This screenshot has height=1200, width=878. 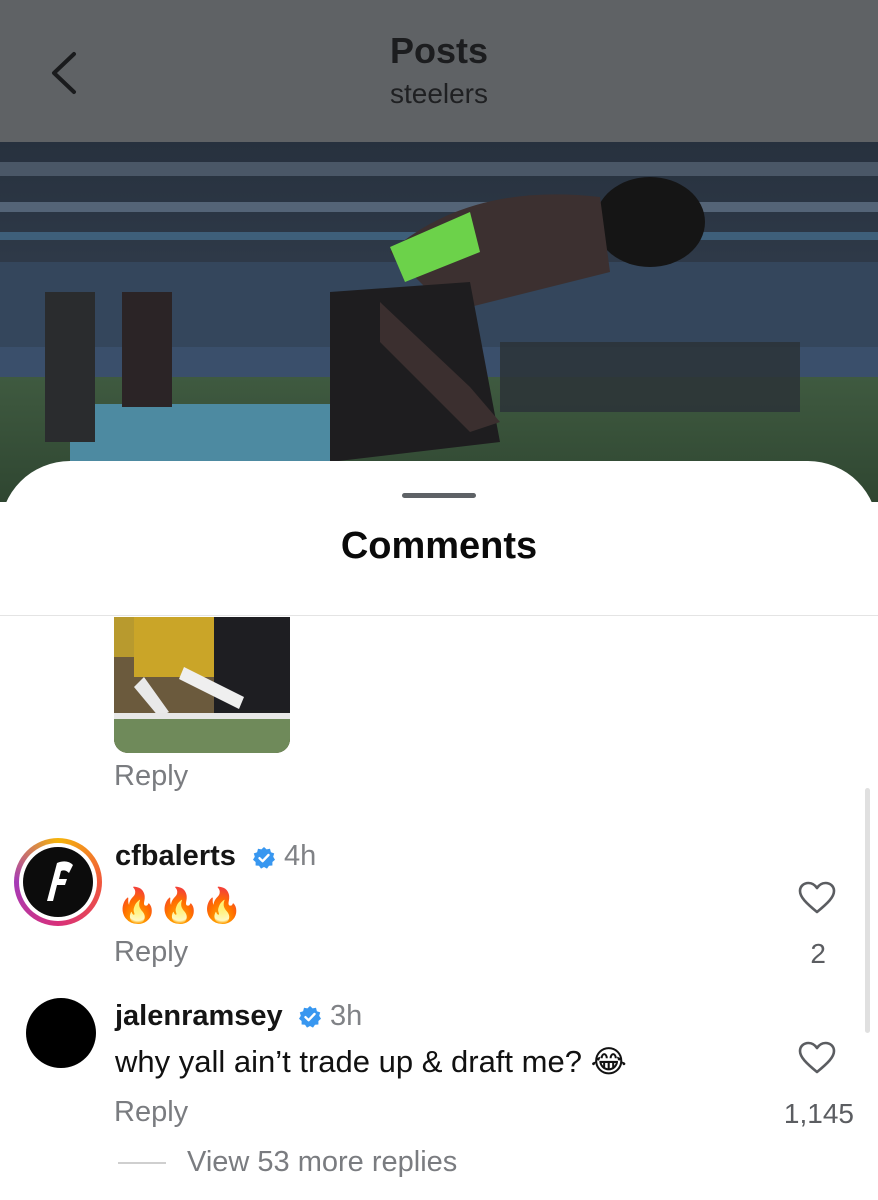 What do you see at coordinates (346, 1016) in the screenshot?
I see `comment-timestamp: 3h` at bounding box center [346, 1016].